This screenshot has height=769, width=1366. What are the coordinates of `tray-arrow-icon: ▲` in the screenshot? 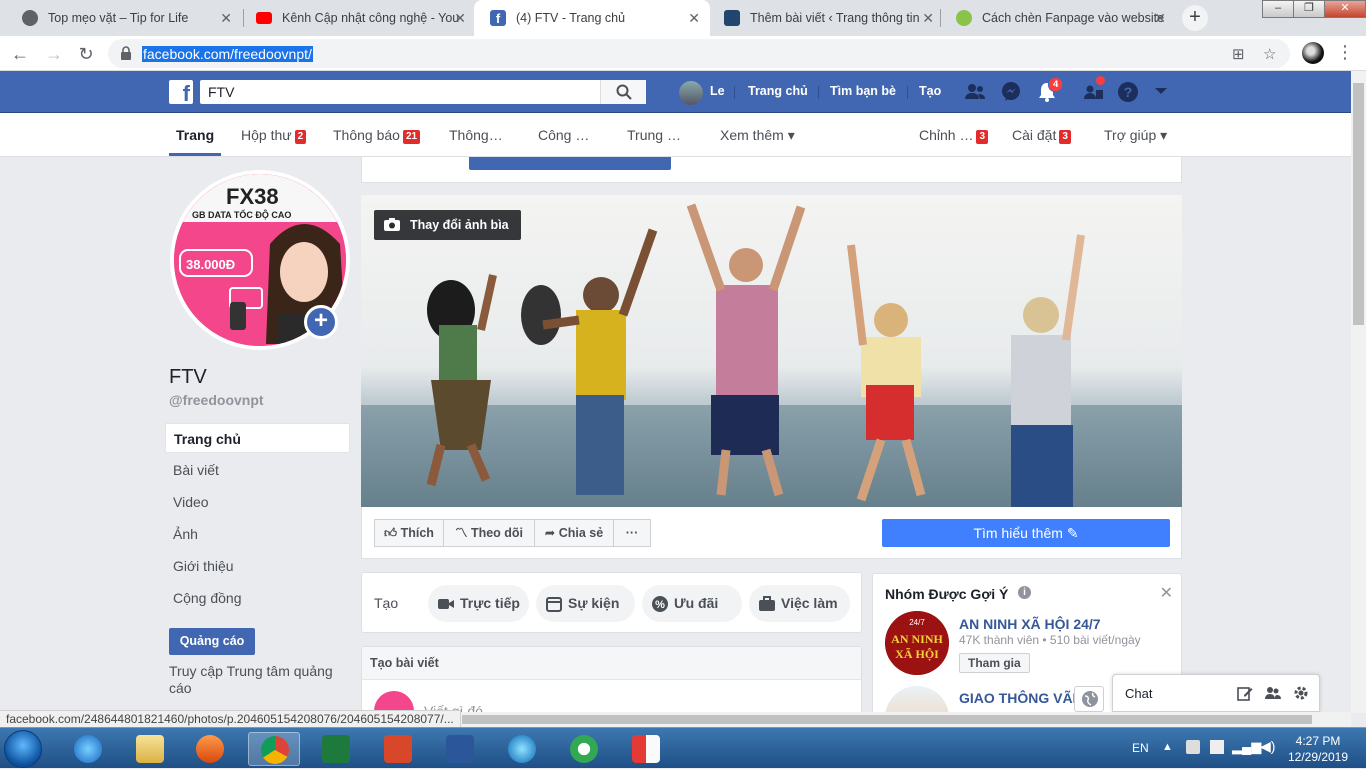 It's located at (1167, 747).